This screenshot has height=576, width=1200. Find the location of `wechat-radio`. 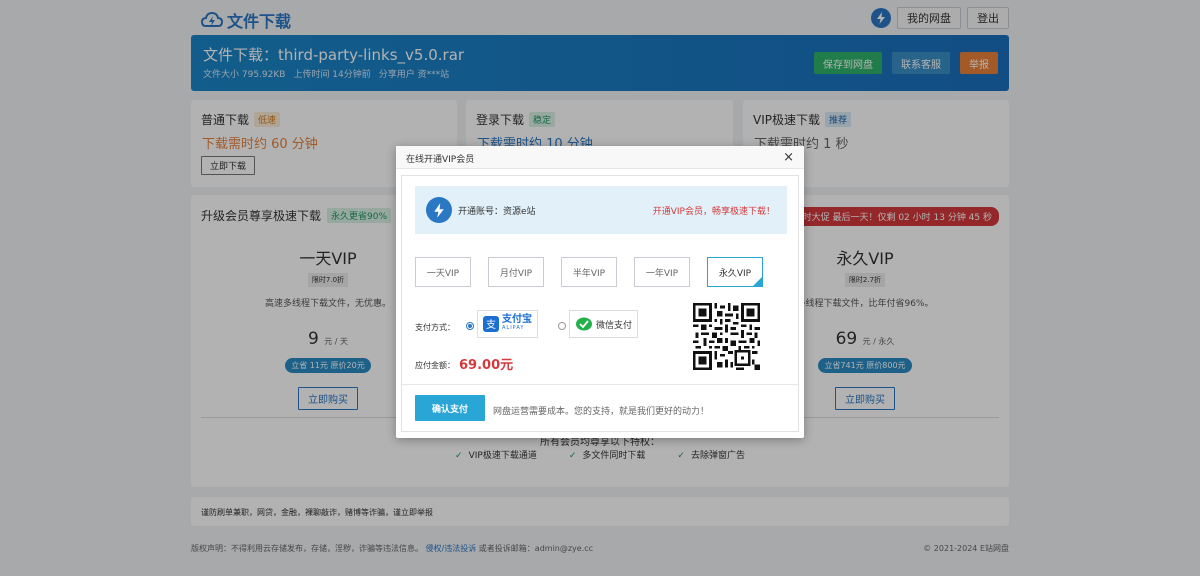

wechat-radio is located at coordinates (562, 326).